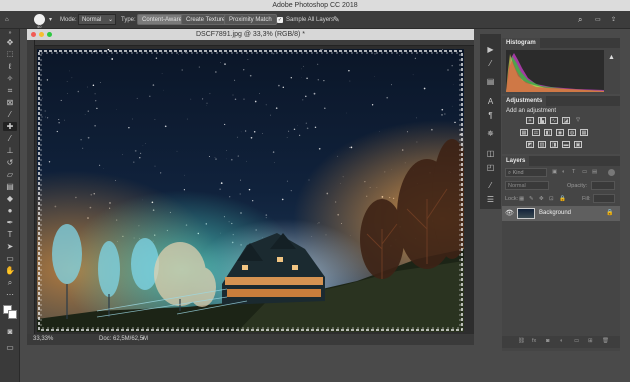  Describe the element at coordinates (490, 81) in the screenshot. I see `history-icon: ▤` at that location.